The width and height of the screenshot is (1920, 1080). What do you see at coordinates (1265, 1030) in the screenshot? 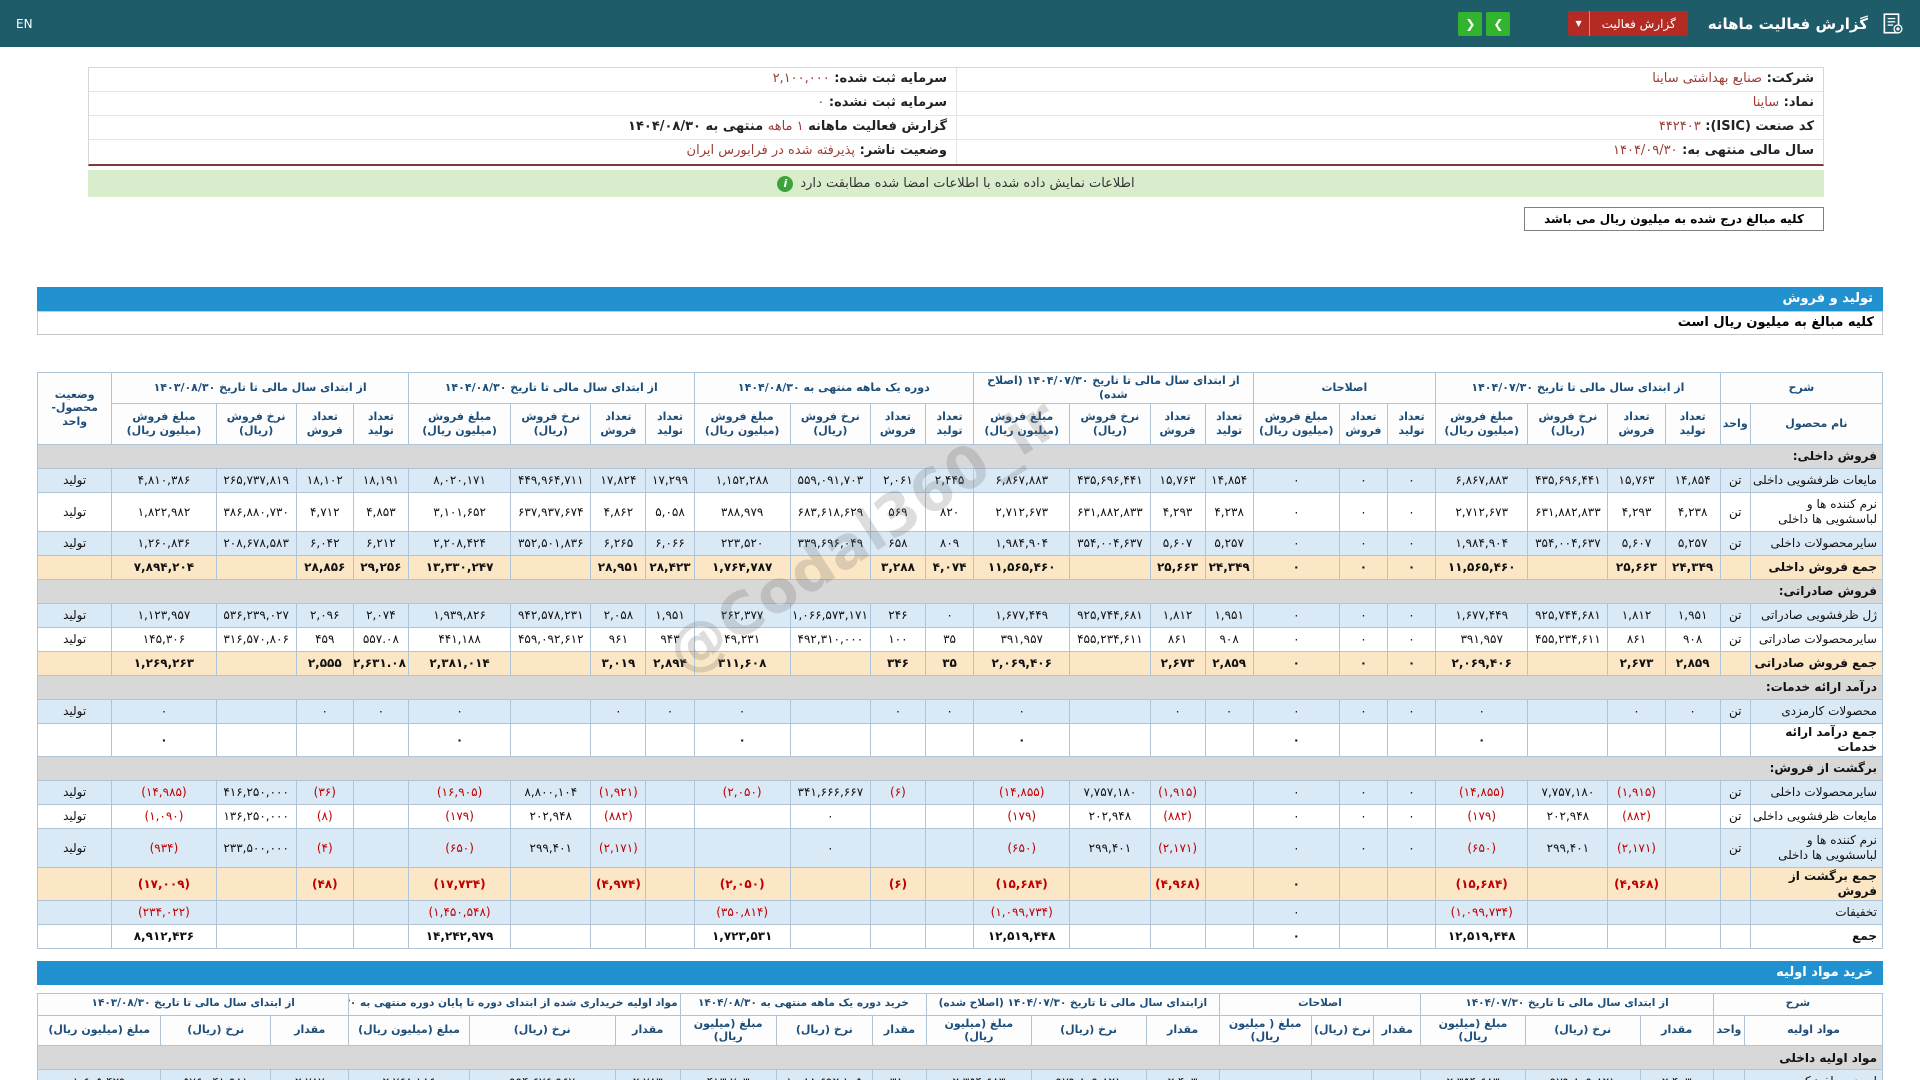
I see `column-header: مبلغ ( میلیون ریال)` at bounding box center [1265, 1030].